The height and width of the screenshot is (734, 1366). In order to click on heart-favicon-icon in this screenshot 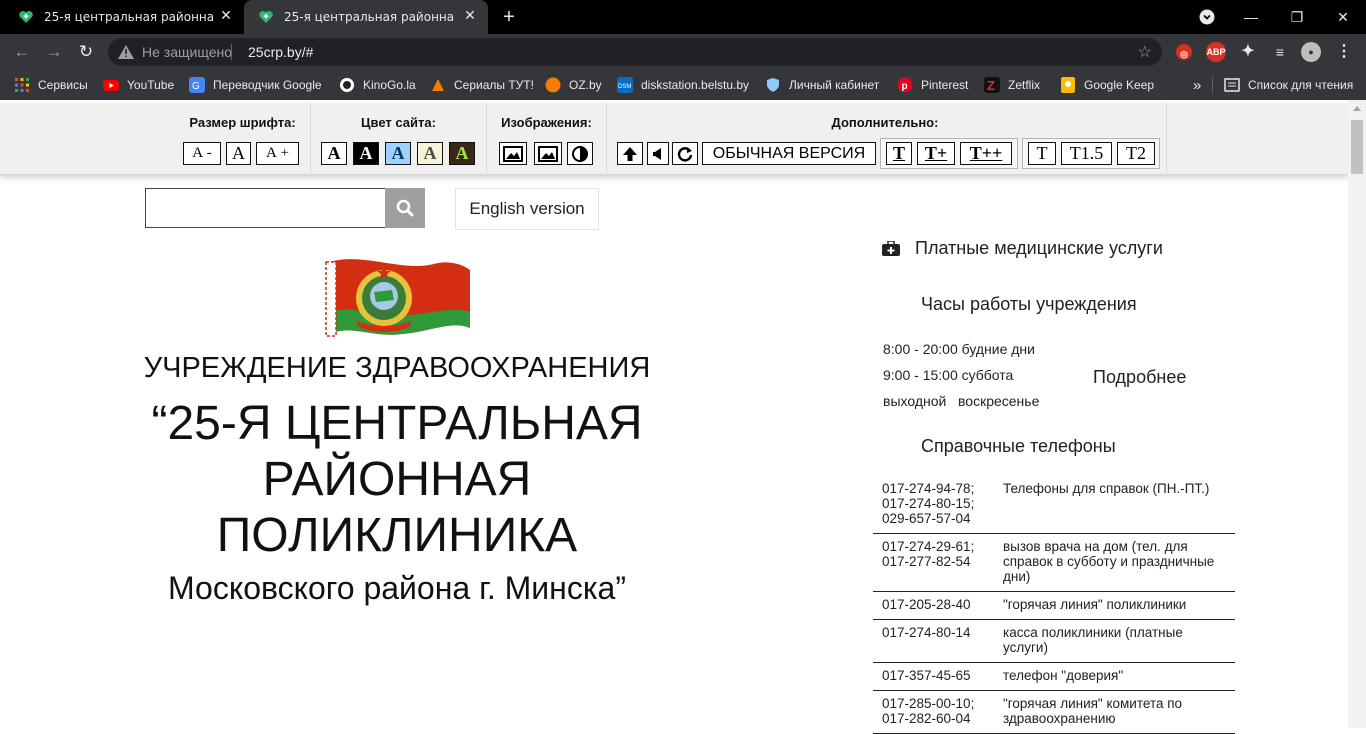, I will do `click(266, 17)`.